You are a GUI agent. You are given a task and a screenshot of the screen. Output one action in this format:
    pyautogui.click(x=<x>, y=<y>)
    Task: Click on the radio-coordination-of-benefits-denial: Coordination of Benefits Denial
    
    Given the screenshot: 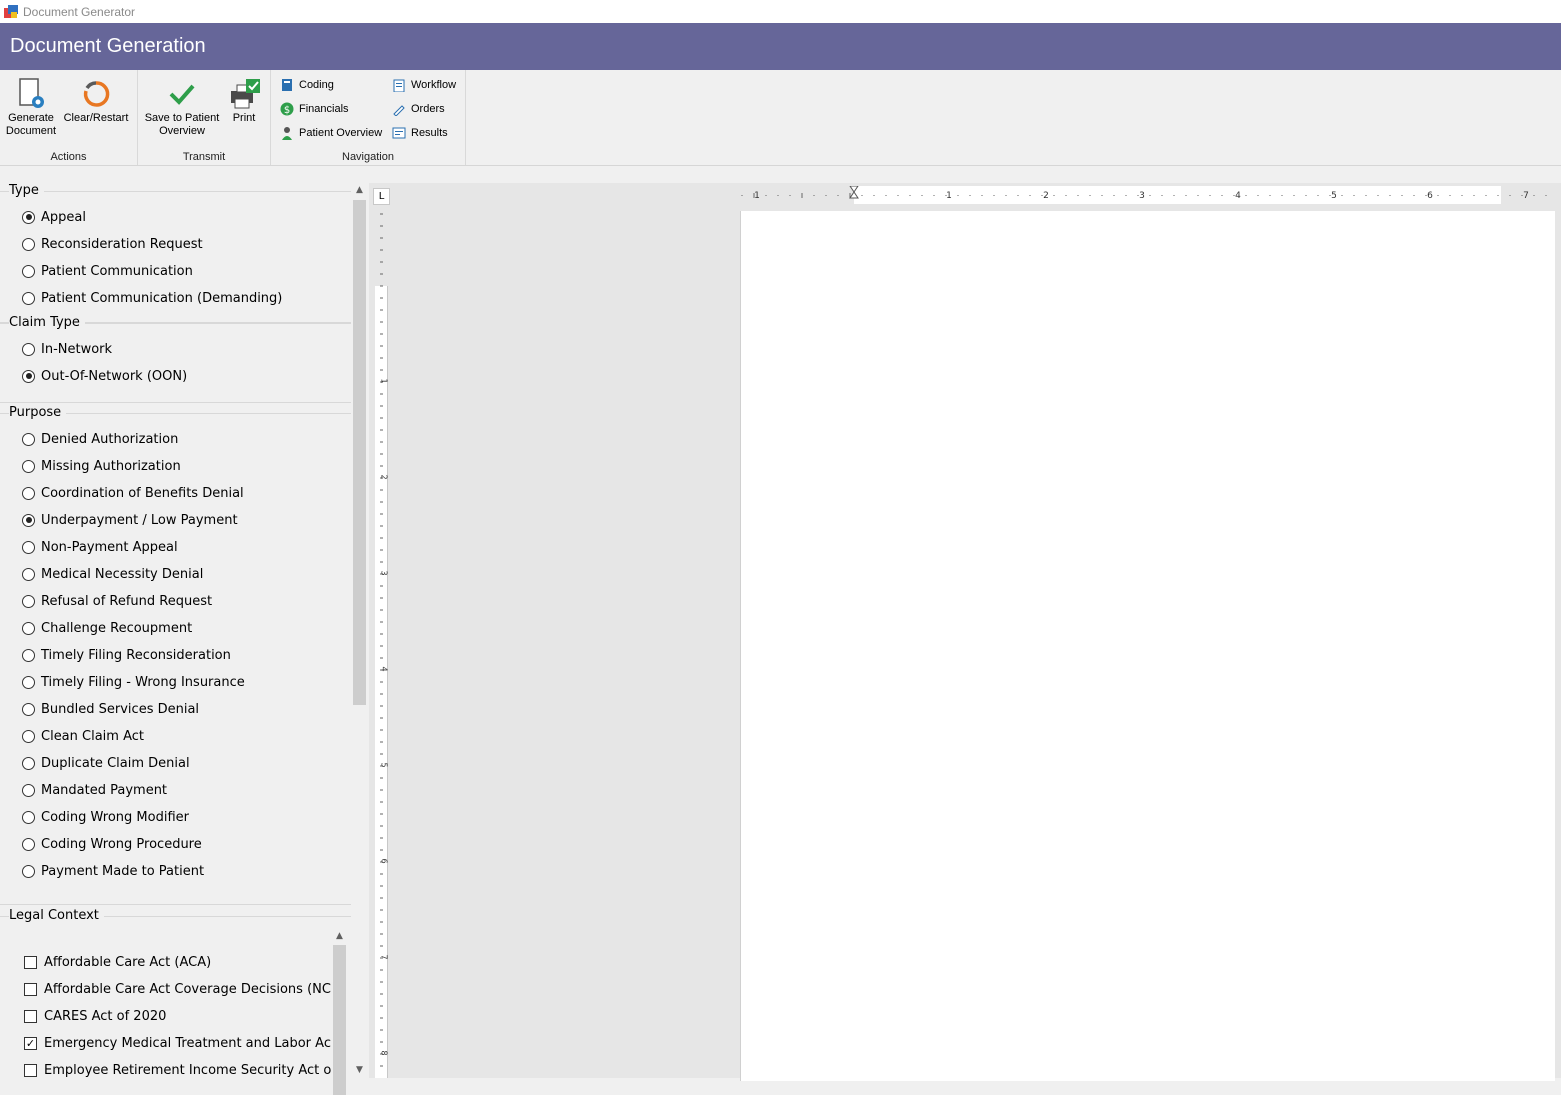 What is the action you would take?
    pyautogui.click(x=133, y=493)
    